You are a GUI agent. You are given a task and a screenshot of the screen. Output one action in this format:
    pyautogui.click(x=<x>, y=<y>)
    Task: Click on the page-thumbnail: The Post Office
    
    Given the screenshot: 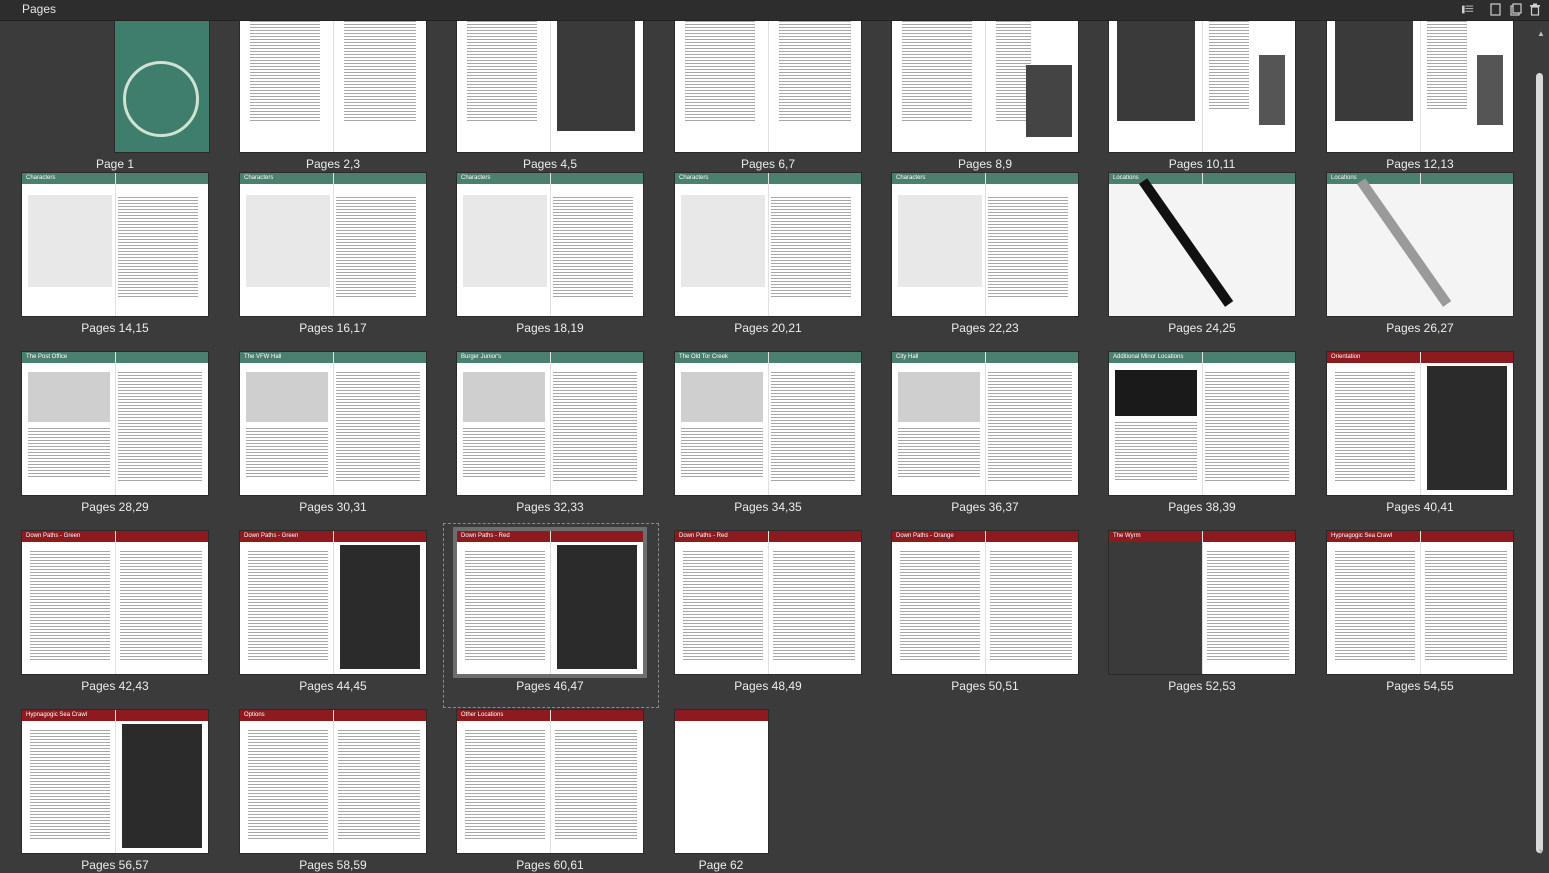 What is the action you would take?
    pyautogui.click(x=115, y=423)
    